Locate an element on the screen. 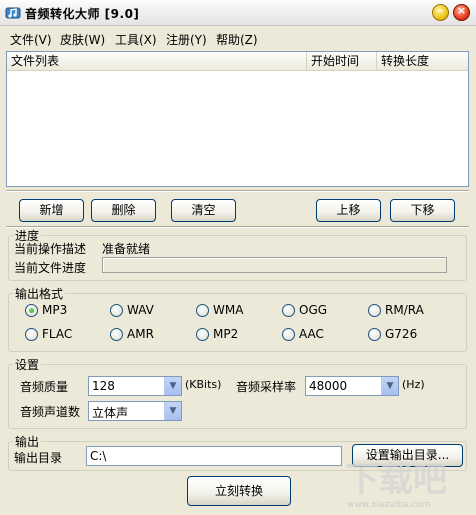  minimize-button: – is located at coordinates (440, 12).